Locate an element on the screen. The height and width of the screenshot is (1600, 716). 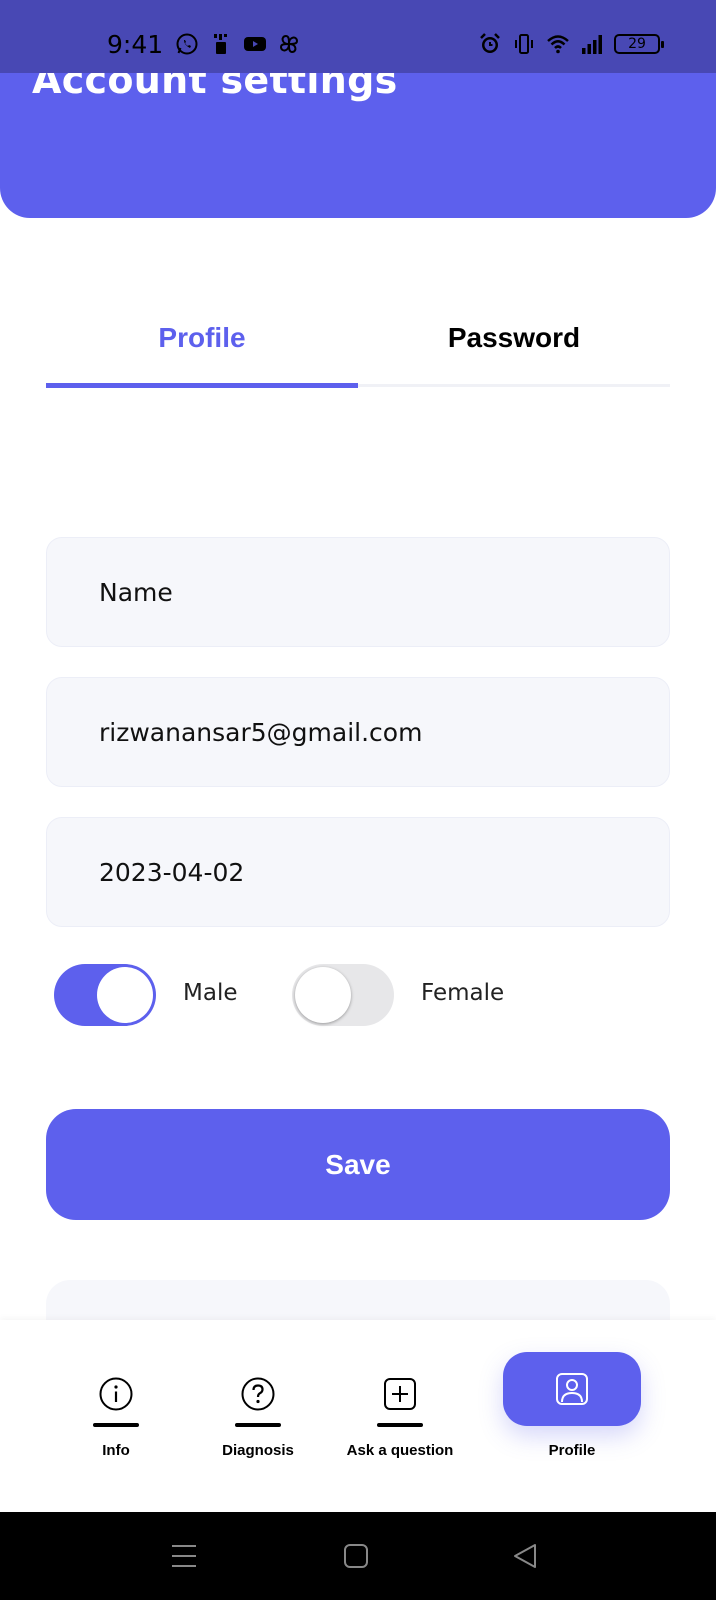
email-field-container is located at coordinates (358, 732).